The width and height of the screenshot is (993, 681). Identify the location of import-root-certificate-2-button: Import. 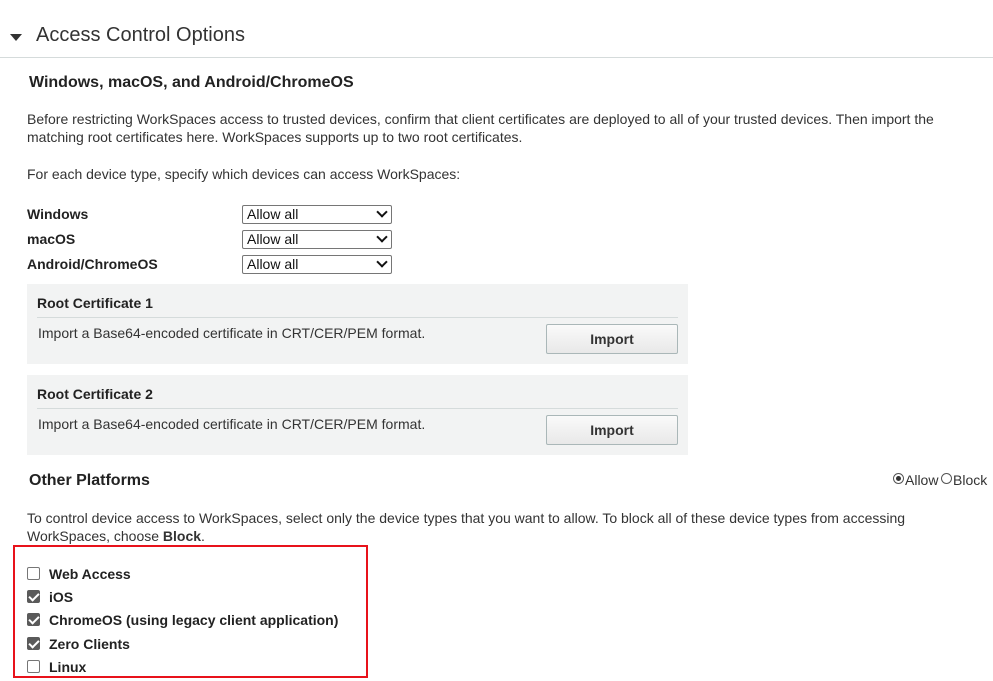
(612, 430).